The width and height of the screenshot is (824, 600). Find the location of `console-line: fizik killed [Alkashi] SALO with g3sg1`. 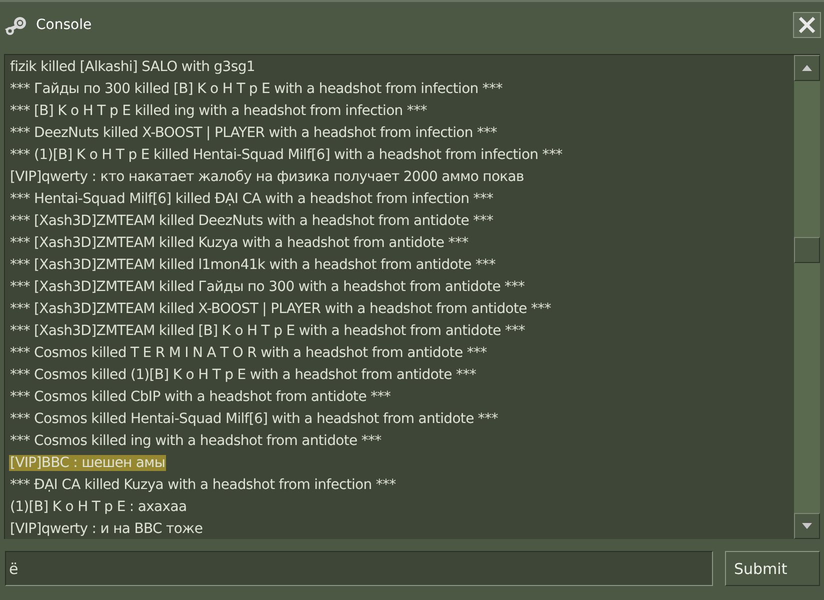

console-line: fizik killed [Alkashi] SALO with g3sg1 is located at coordinates (132, 67).